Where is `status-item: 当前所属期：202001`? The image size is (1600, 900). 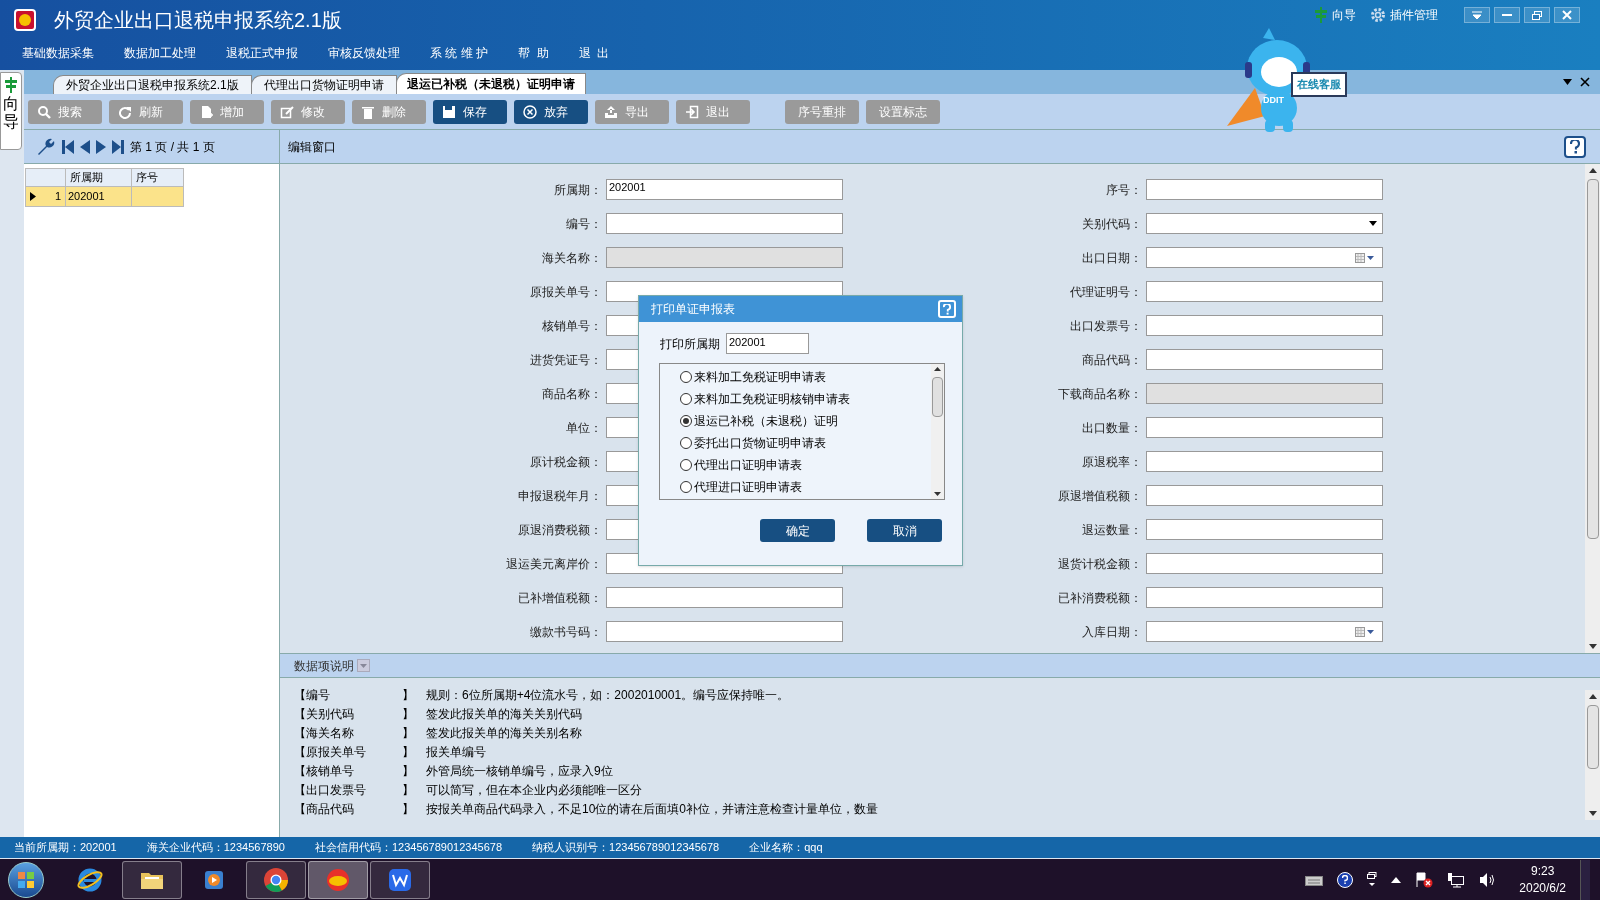 status-item: 当前所属期：202001 is located at coordinates (65, 848).